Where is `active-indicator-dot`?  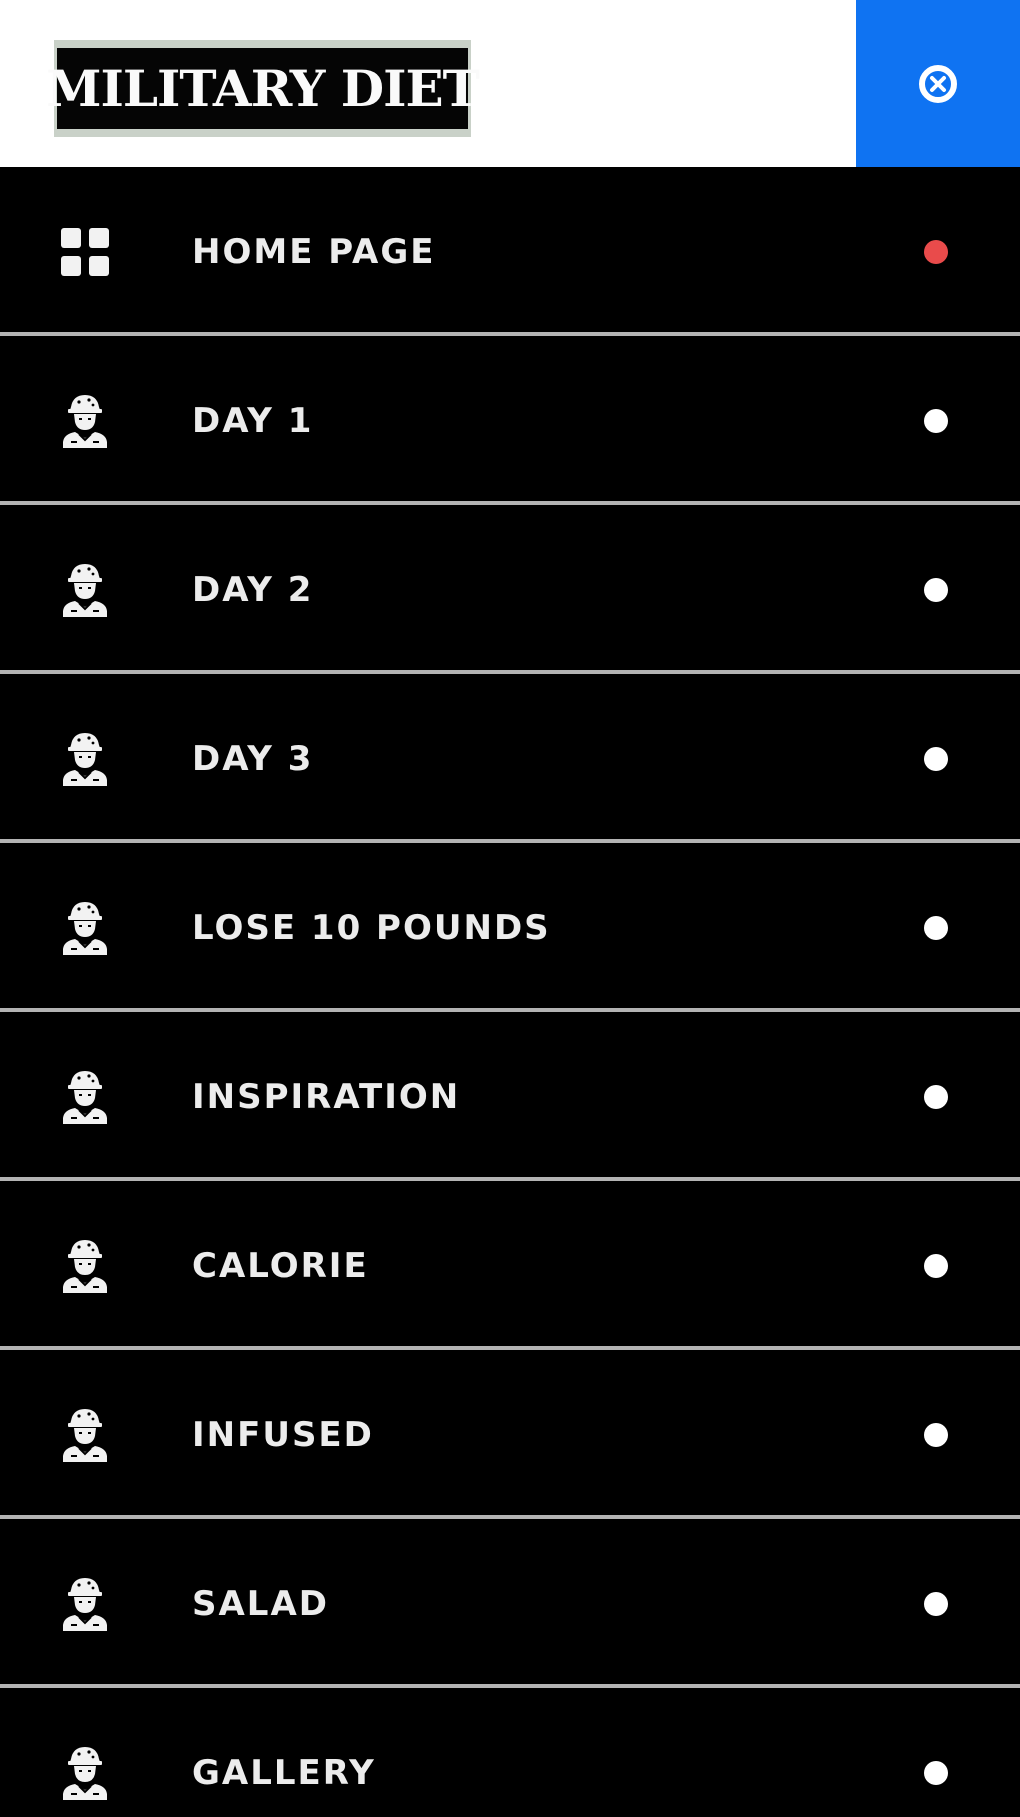
active-indicator-dot is located at coordinates (936, 251).